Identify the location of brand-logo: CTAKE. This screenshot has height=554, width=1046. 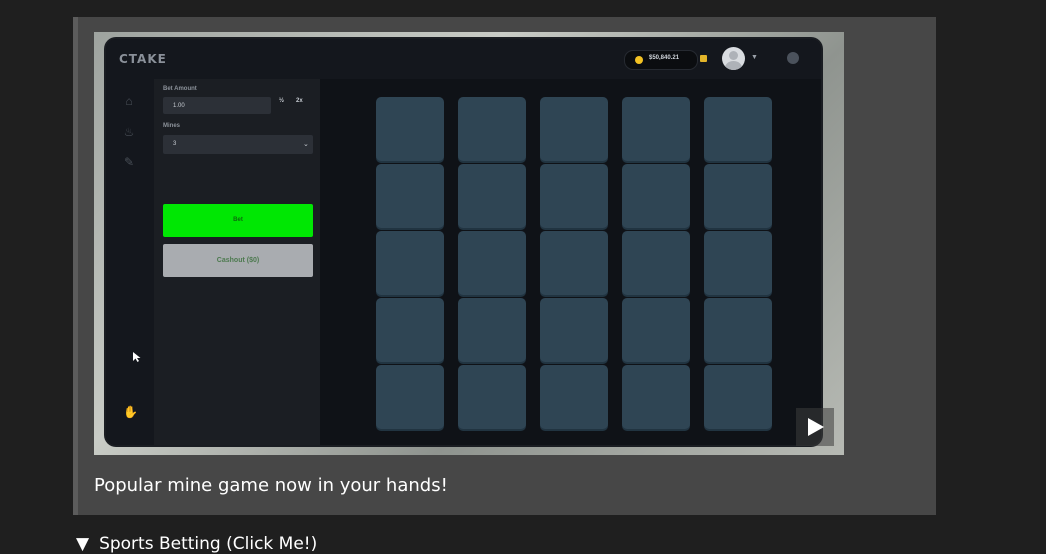
(143, 59).